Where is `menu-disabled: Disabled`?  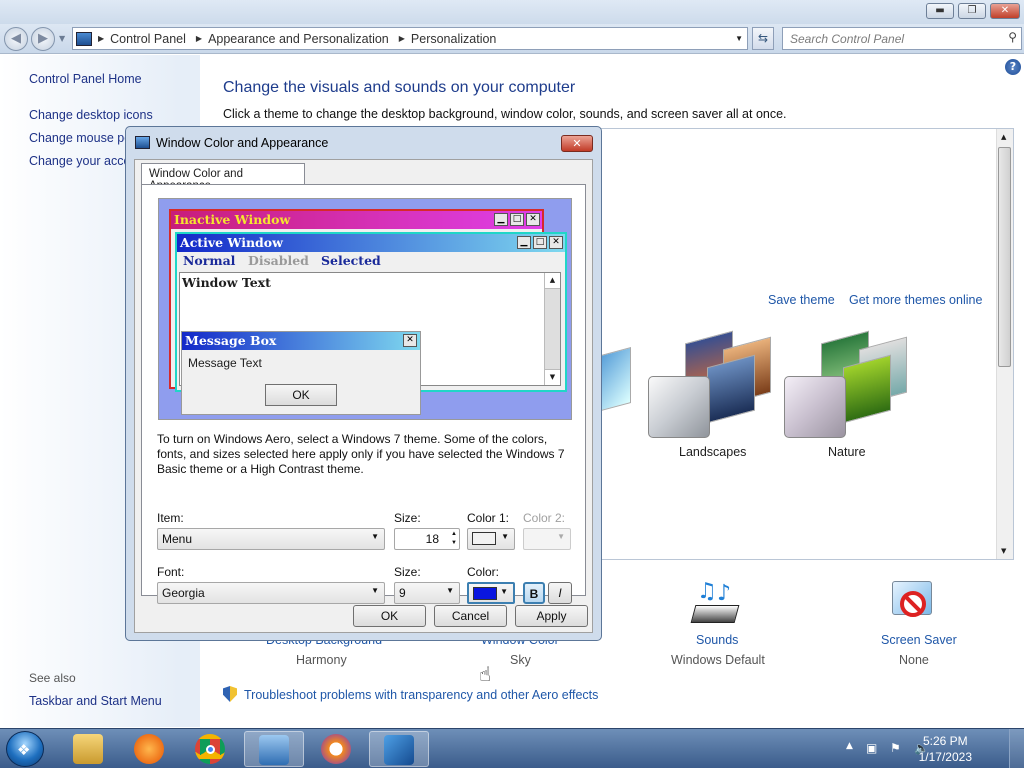
menu-disabled: Disabled is located at coordinates (278, 260).